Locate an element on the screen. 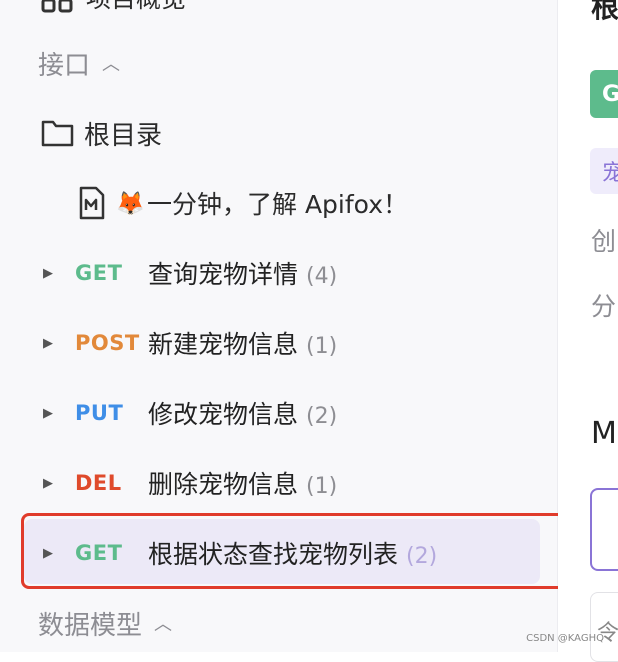  doc-item-label: 一分钟，了解 Apifox！ is located at coordinates (277, 204).